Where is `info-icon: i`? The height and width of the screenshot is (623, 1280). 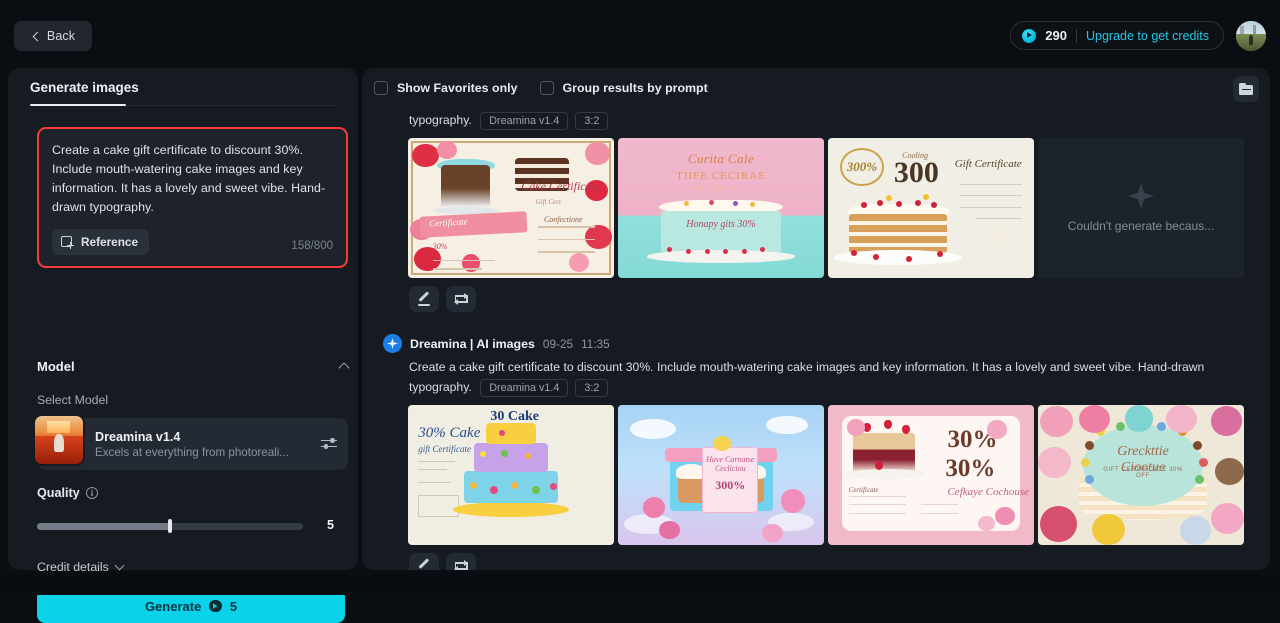 info-icon: i is located at coordinates (92, 493).